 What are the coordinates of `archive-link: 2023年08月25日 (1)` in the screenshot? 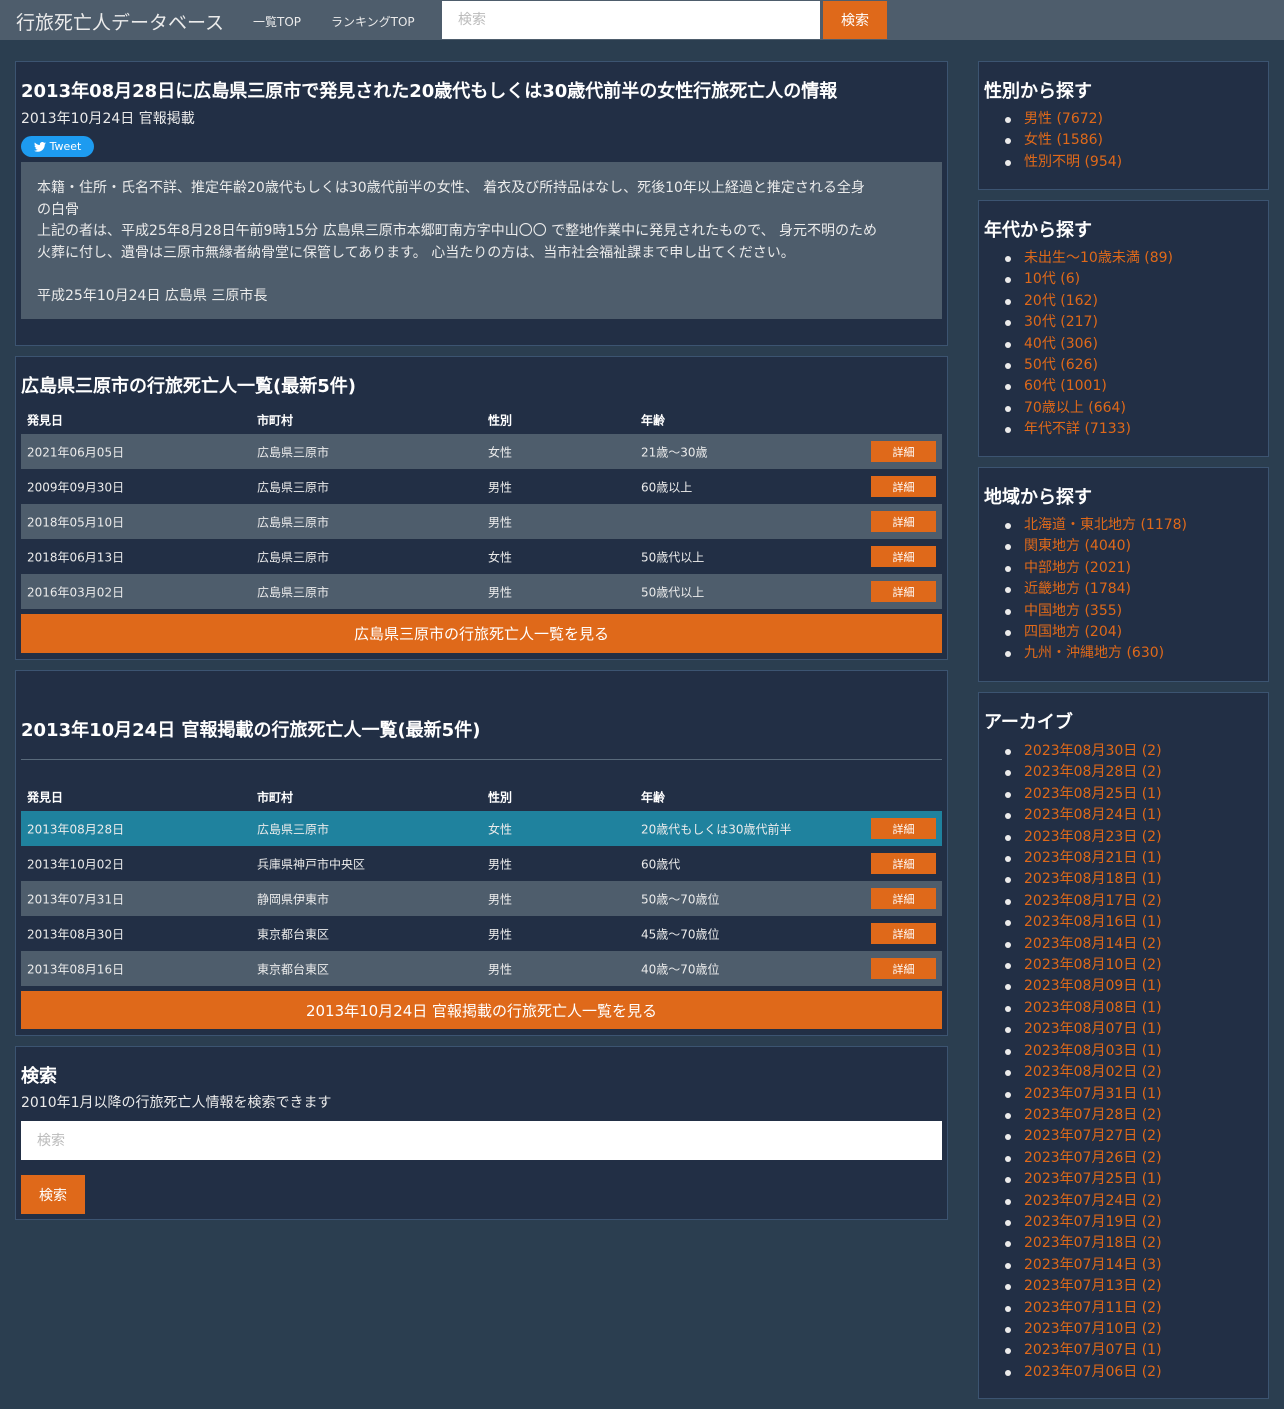 It's located at (1083, 794).